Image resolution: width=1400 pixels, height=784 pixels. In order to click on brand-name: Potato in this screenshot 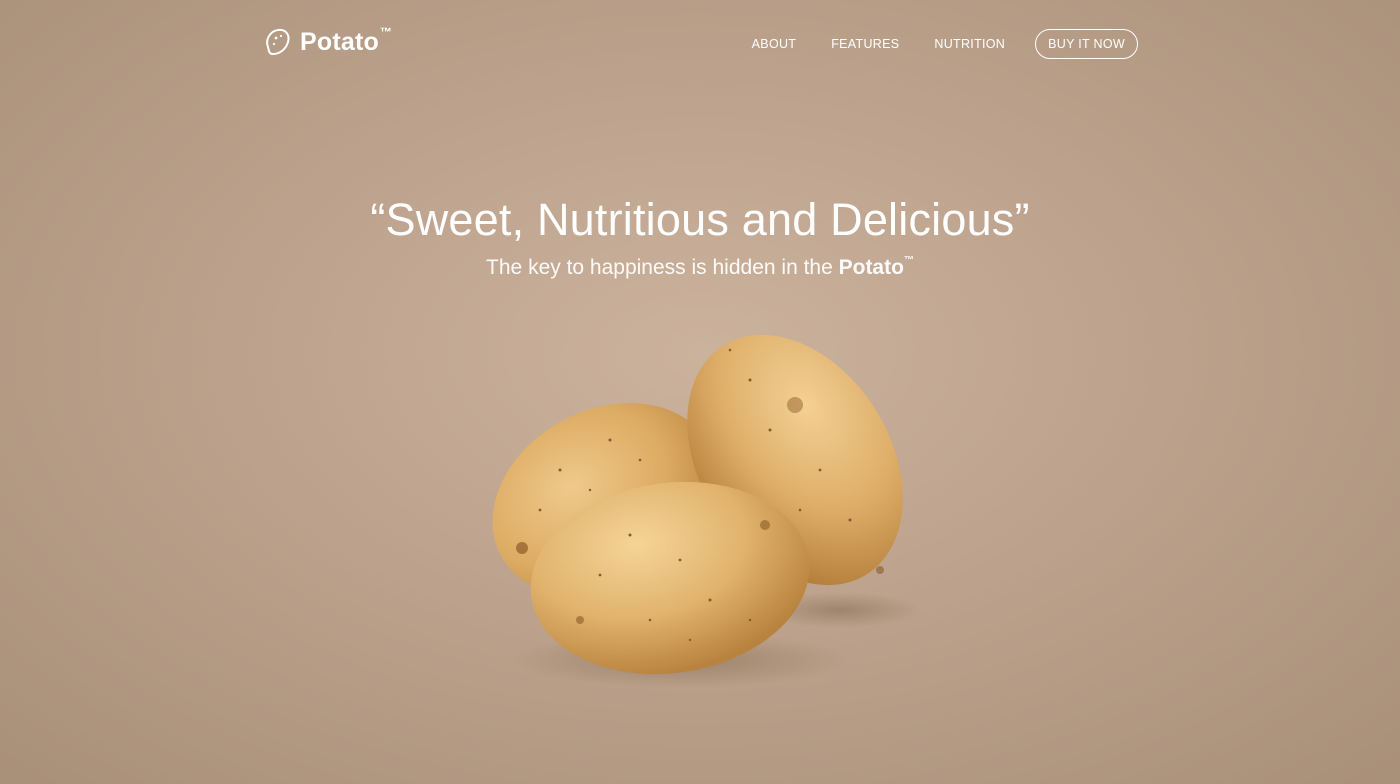, I will do `click(339, 41)`.